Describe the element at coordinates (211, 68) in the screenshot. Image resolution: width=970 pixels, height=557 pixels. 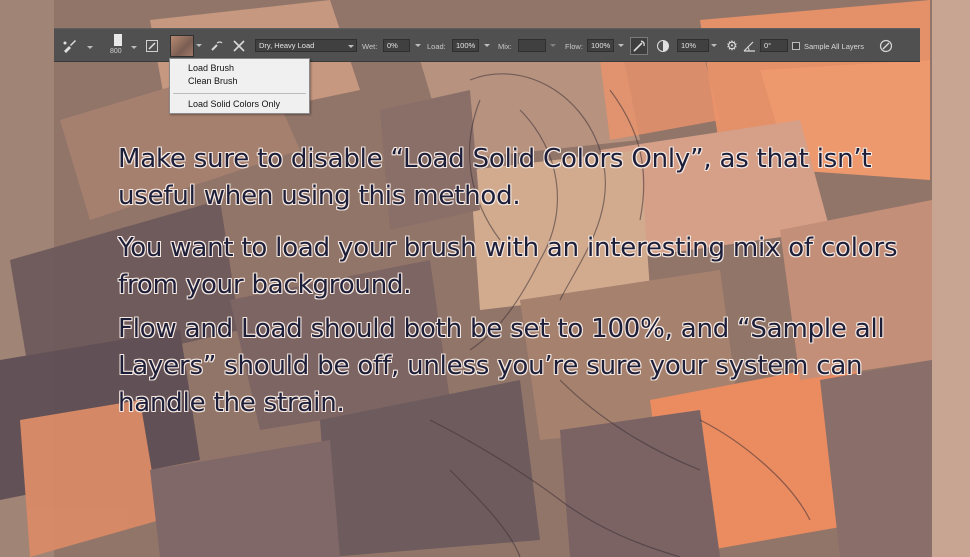
I see `menu-item-load-brush: Load Brush` at that location.